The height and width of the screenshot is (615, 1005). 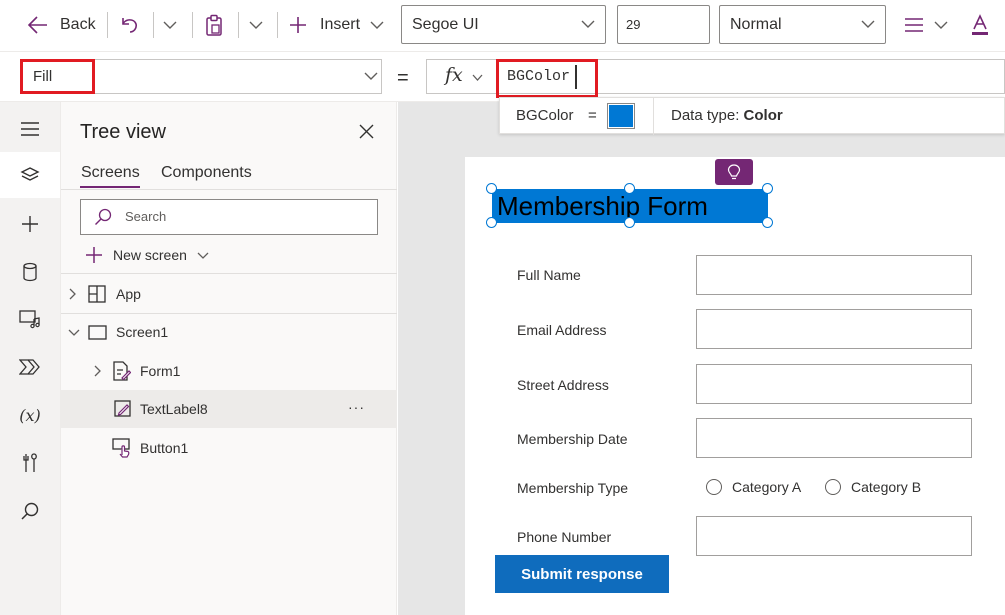 I want to click on field-label-phone: Phone Number, so click(x=564, y=537).